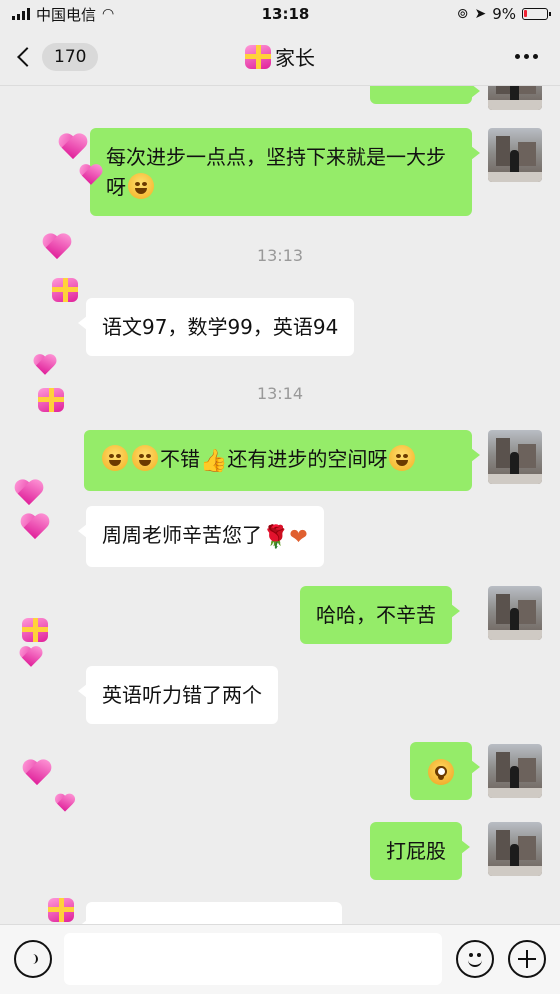 This screenshot has height=994, width=560. Describe the element at coordinates (441, 772) in the screenshot. I see `flushed-emoji` at that location.